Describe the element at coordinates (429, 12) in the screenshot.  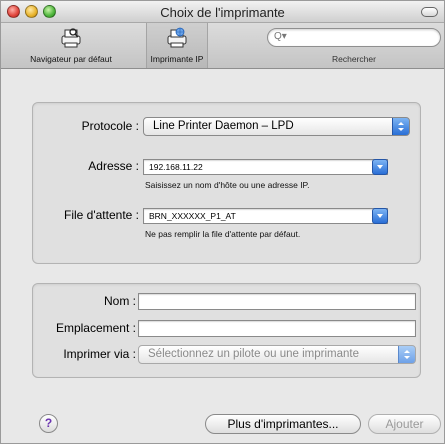
I see `toolbar-toggle-button` at that location.